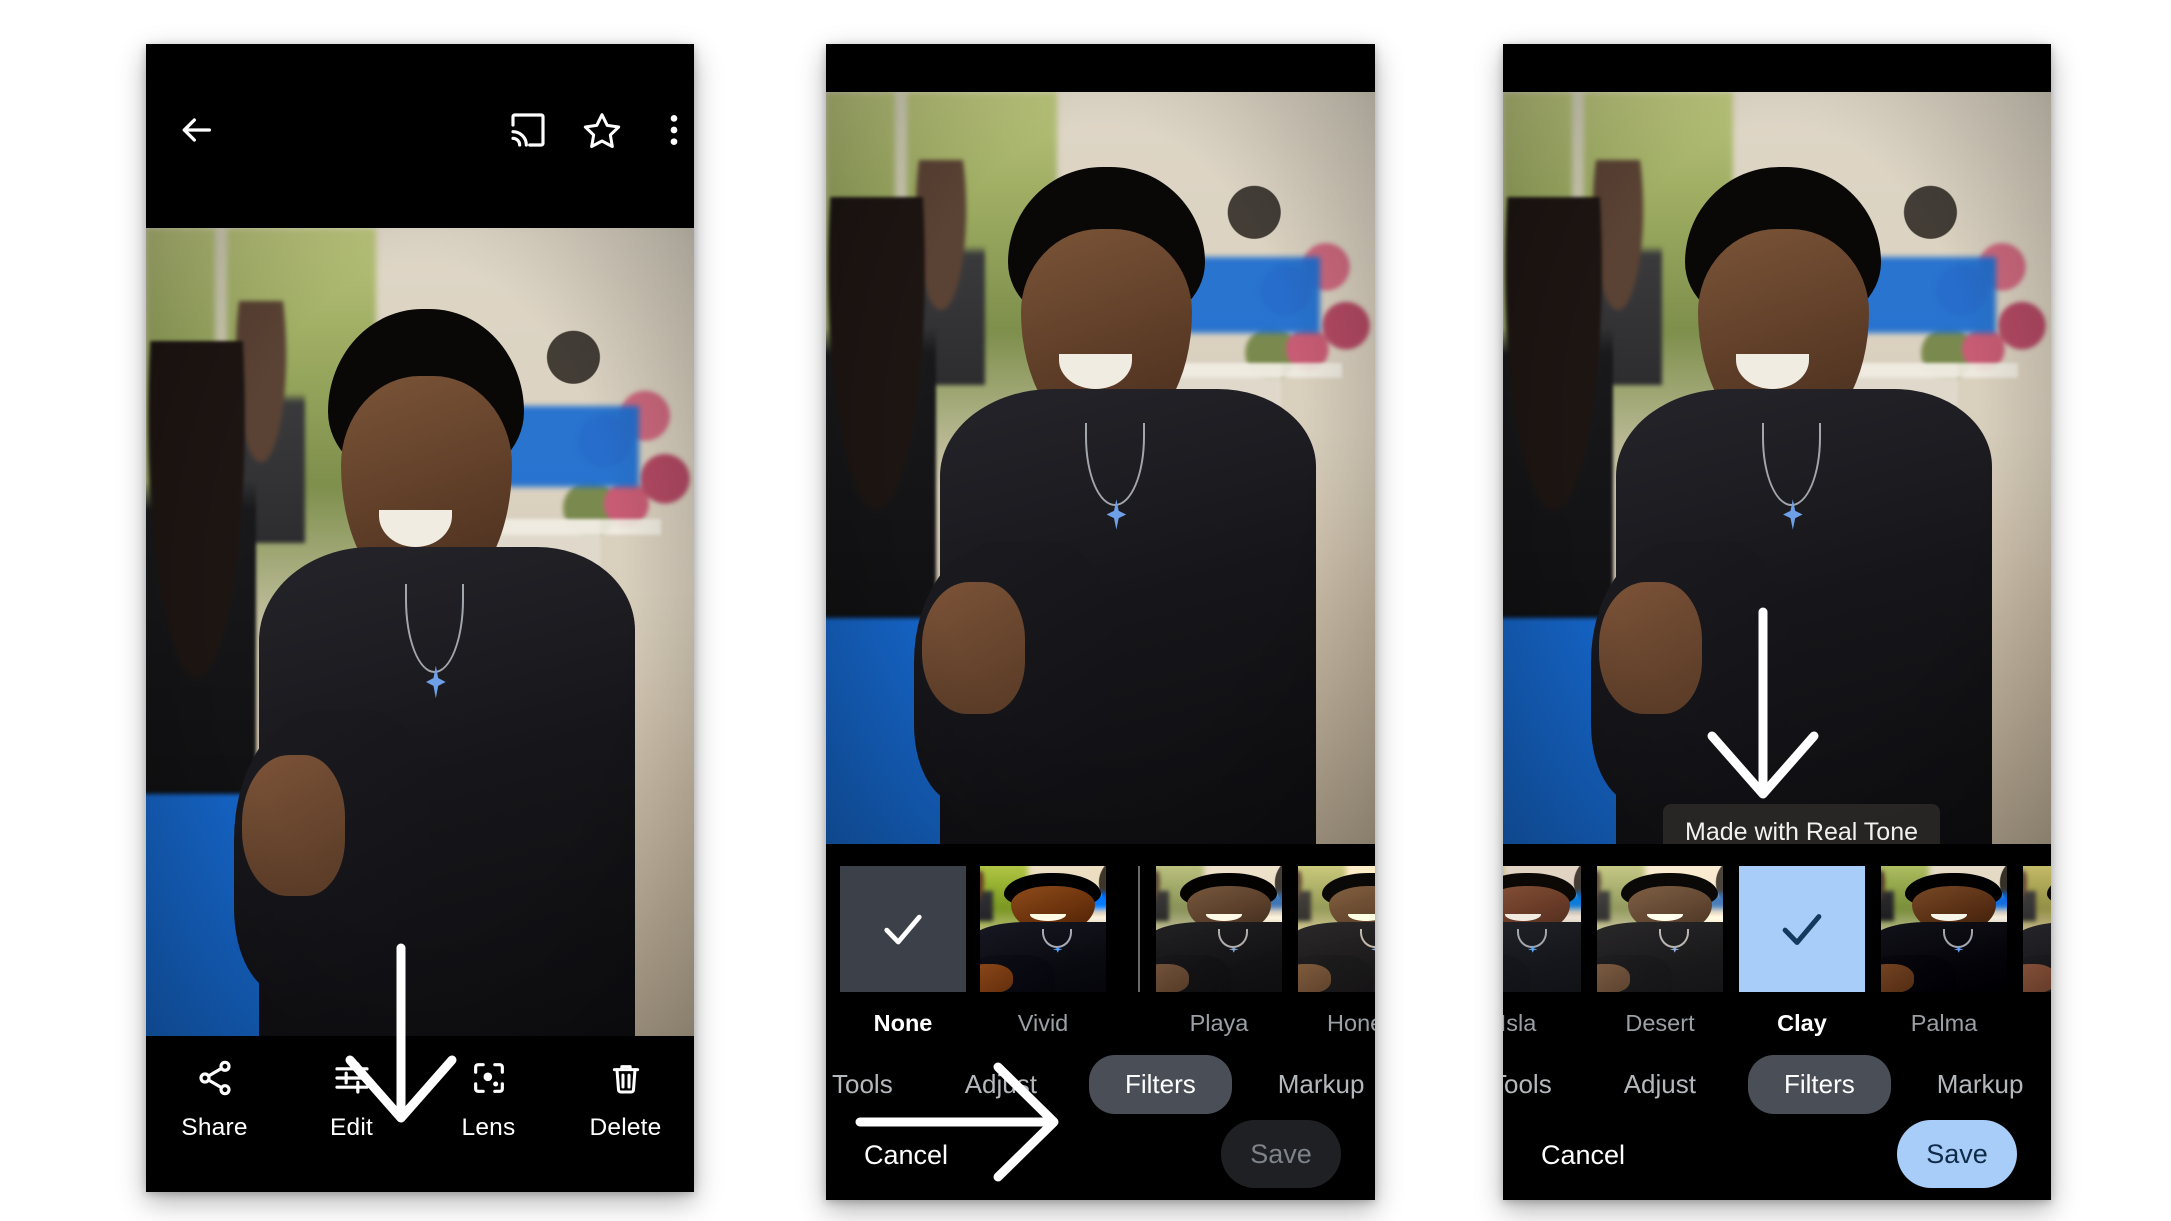 The image size is (2171, 1221). Describe the element at coordinates (1336, 929) in the screenshot. I see `filter-swatch-honey` at that location.